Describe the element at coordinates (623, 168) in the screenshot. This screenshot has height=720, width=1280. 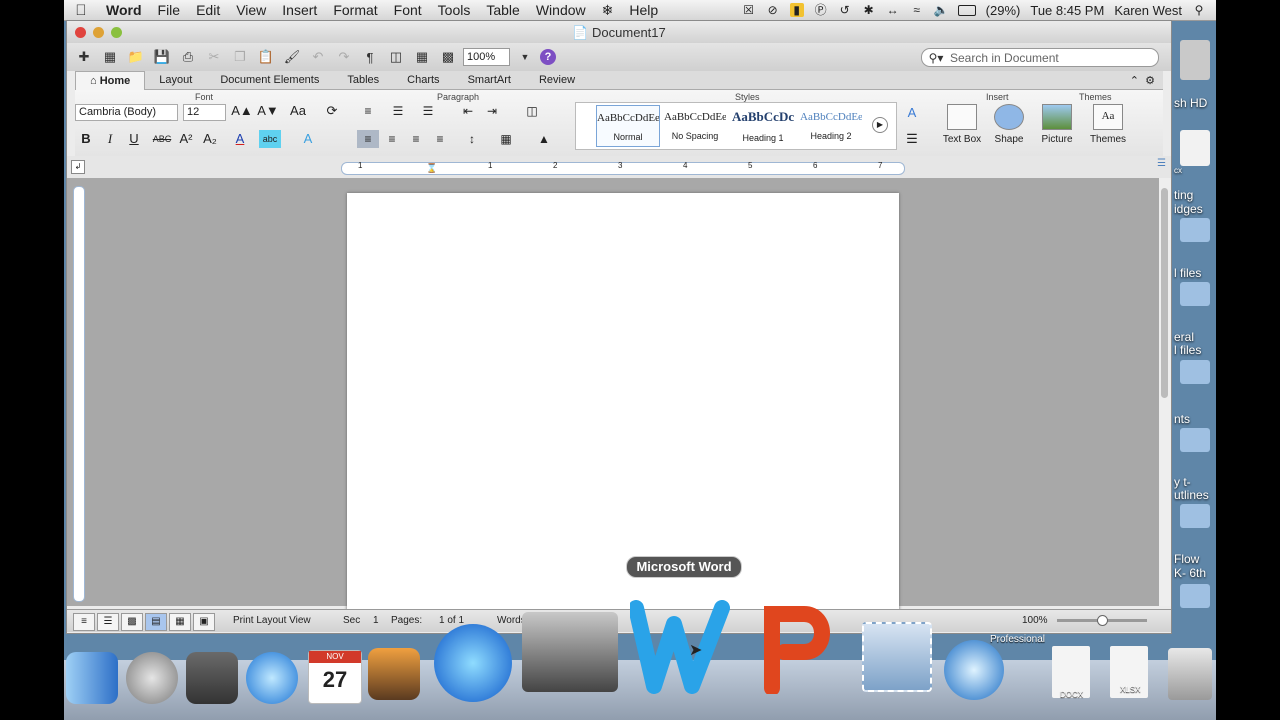
I see `horizontal-ruler: 1 ⌛ 1 2 3 4 5 6 7` at that location.